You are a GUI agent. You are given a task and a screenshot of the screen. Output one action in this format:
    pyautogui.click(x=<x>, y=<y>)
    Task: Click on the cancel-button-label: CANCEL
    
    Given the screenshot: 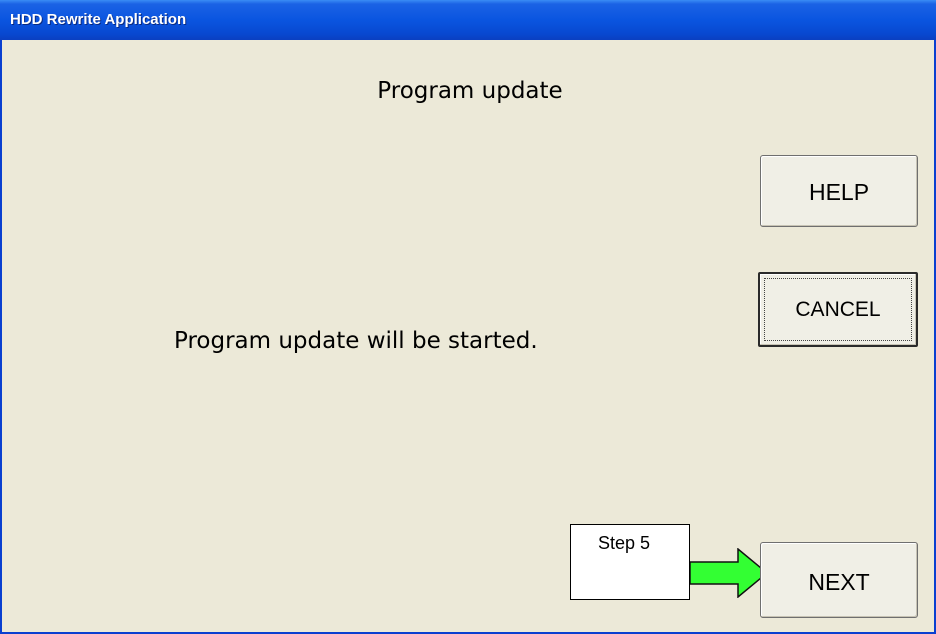 What is the action you would take?
    pyautogui.click(x=838, y=309)
    